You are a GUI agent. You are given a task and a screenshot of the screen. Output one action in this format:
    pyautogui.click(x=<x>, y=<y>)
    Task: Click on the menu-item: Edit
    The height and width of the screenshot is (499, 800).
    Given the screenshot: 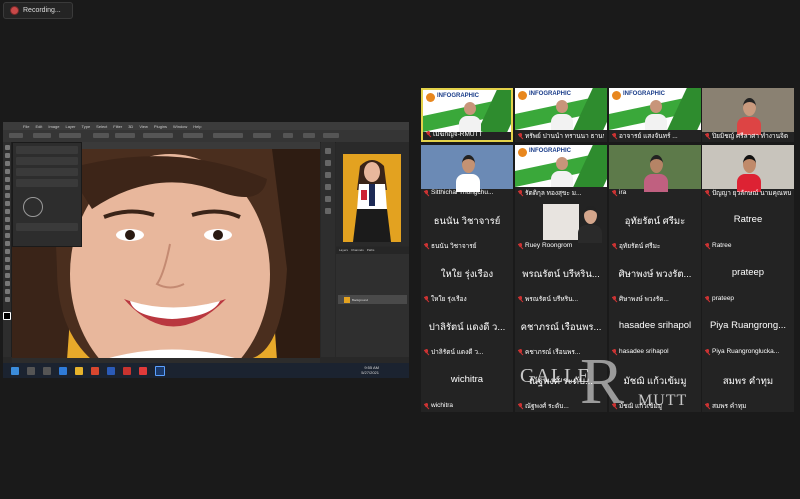 What is the action you would take?
    pyautogui.click(x=38, y=126)
    